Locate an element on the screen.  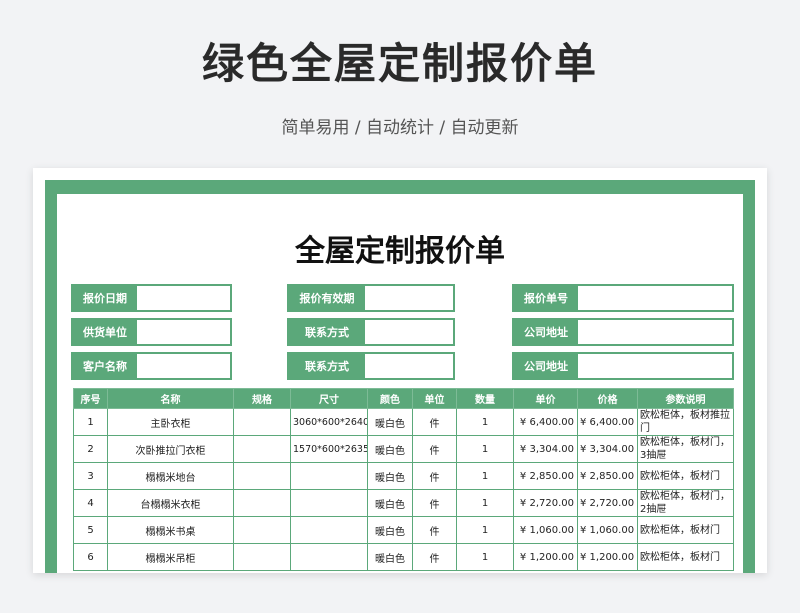
field-supplier: 供货单位 is located at coordinates (151, 332).